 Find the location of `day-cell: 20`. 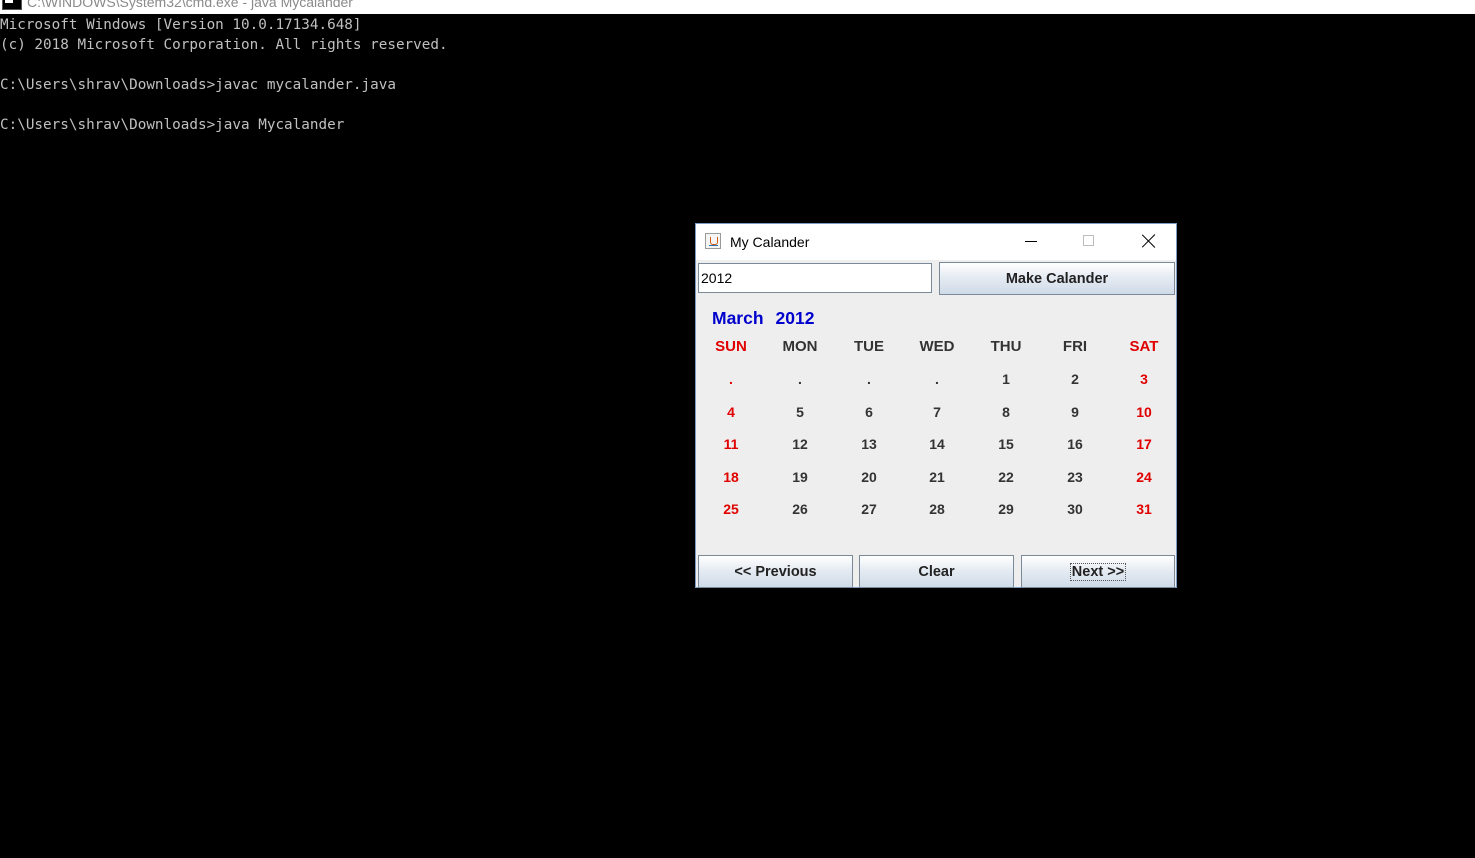

day-cell: 20 is located at coordinates (869, 477).